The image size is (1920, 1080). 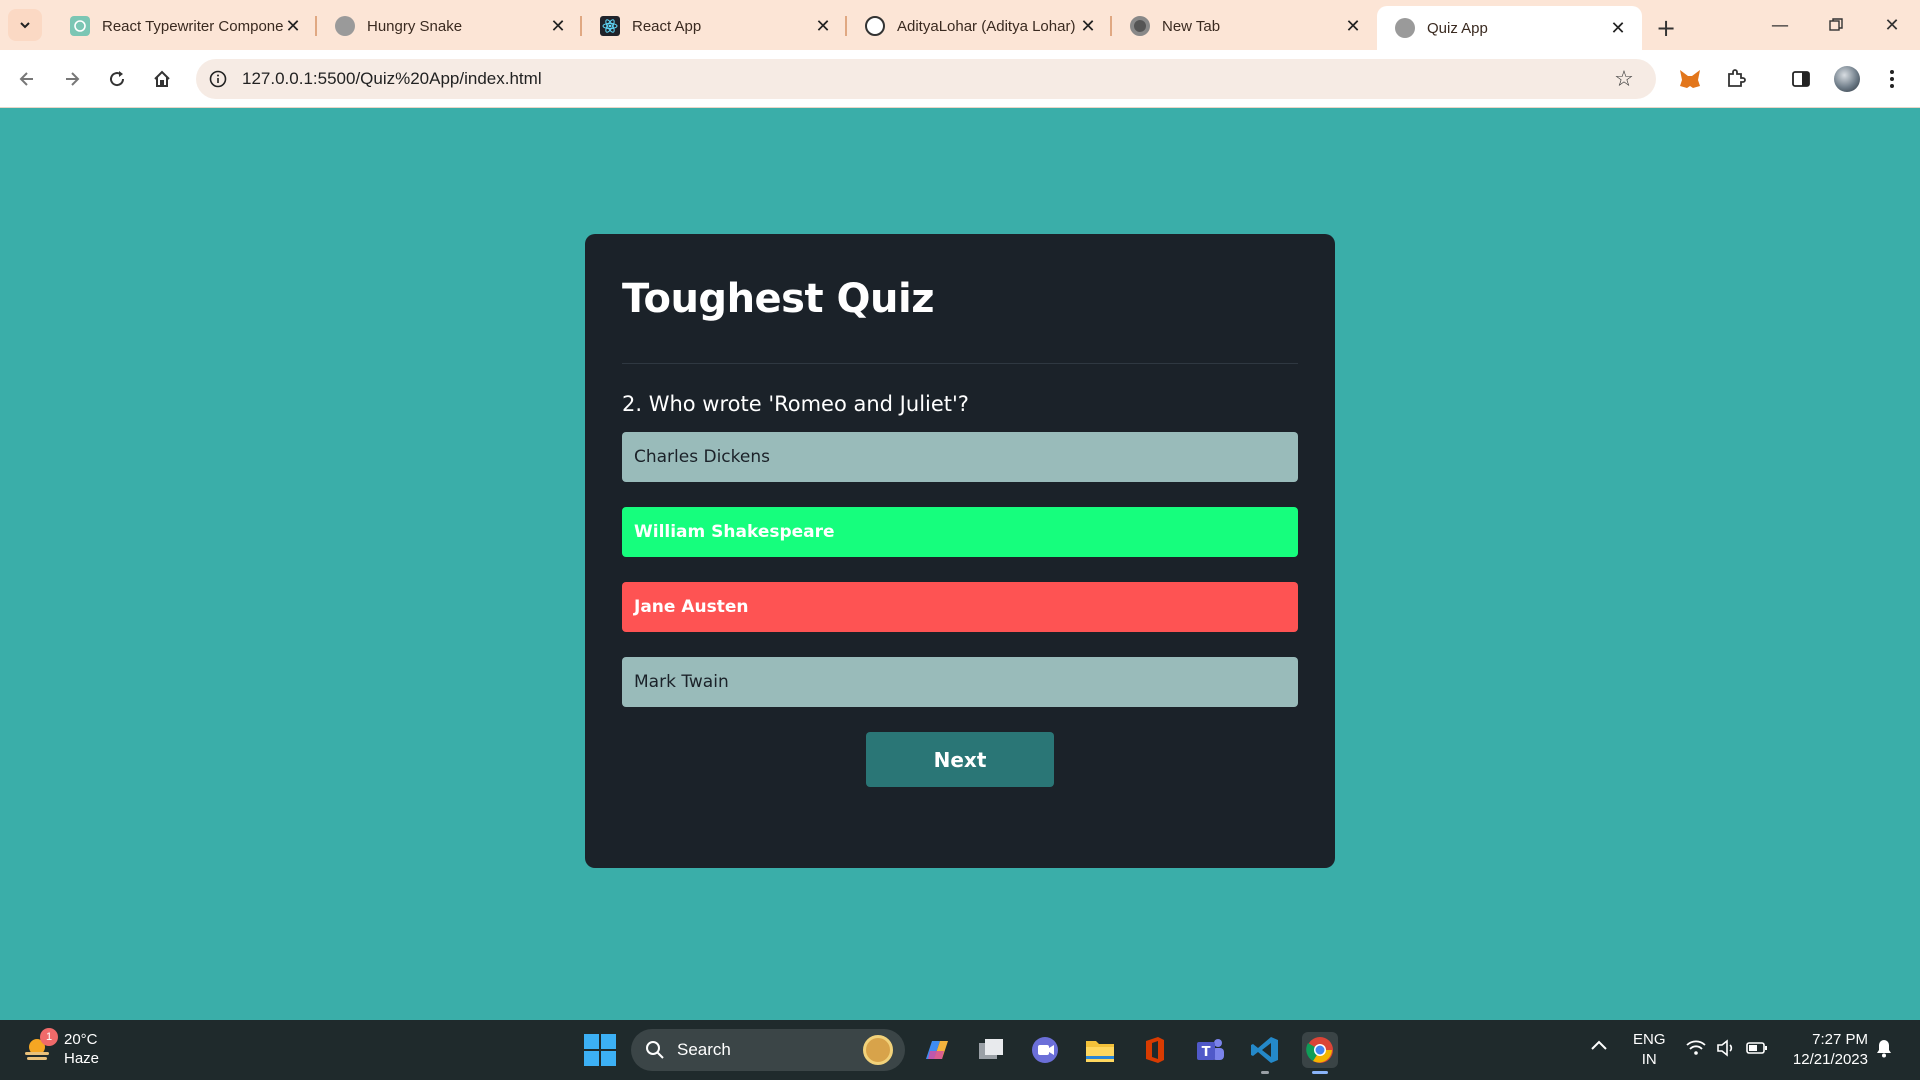 I want to click on clock-date: 12/21/2023, so click(x=1830, y=1059).